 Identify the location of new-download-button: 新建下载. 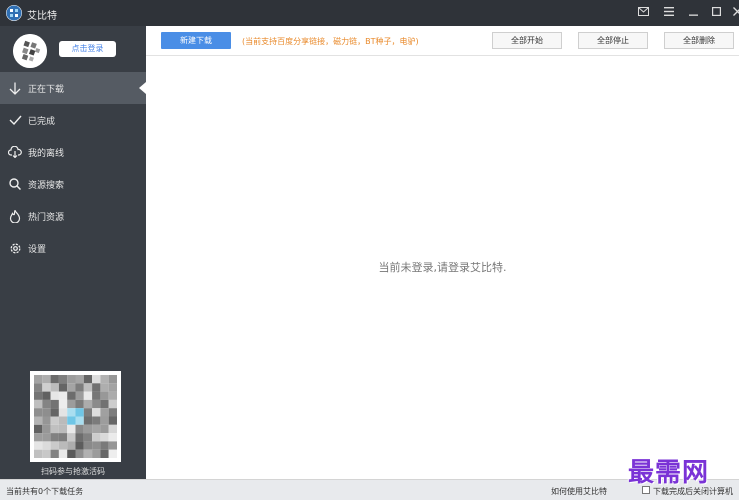
(196, 40).